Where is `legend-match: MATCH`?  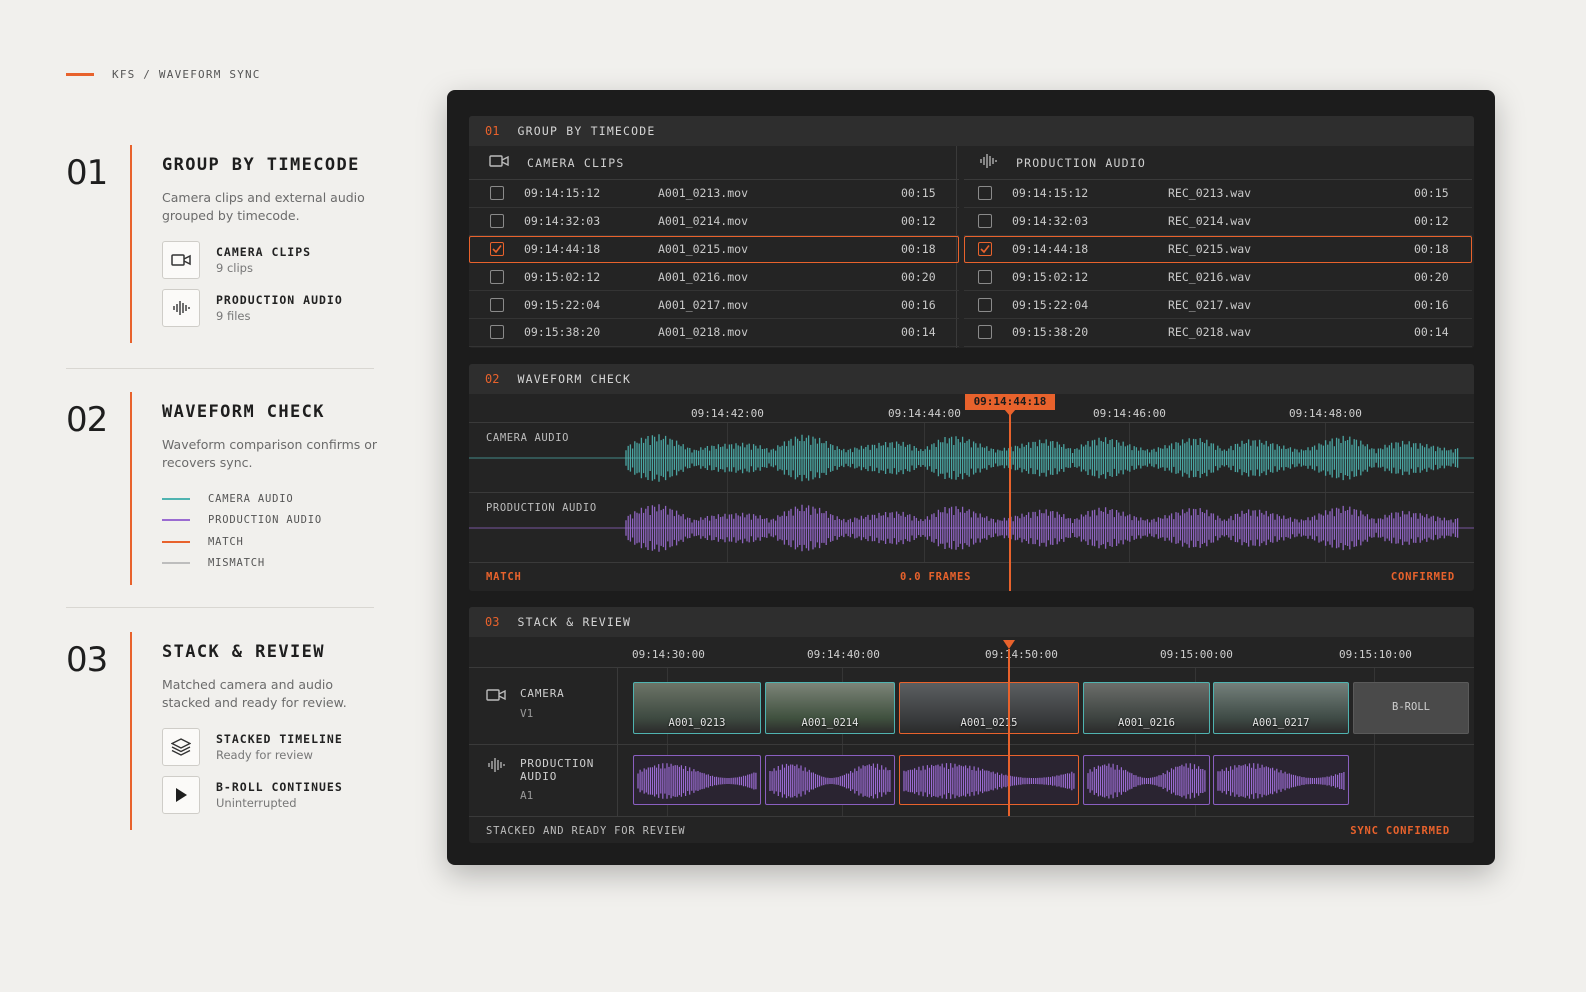 legend-match: MATCH is located at coordinates (272, 542).